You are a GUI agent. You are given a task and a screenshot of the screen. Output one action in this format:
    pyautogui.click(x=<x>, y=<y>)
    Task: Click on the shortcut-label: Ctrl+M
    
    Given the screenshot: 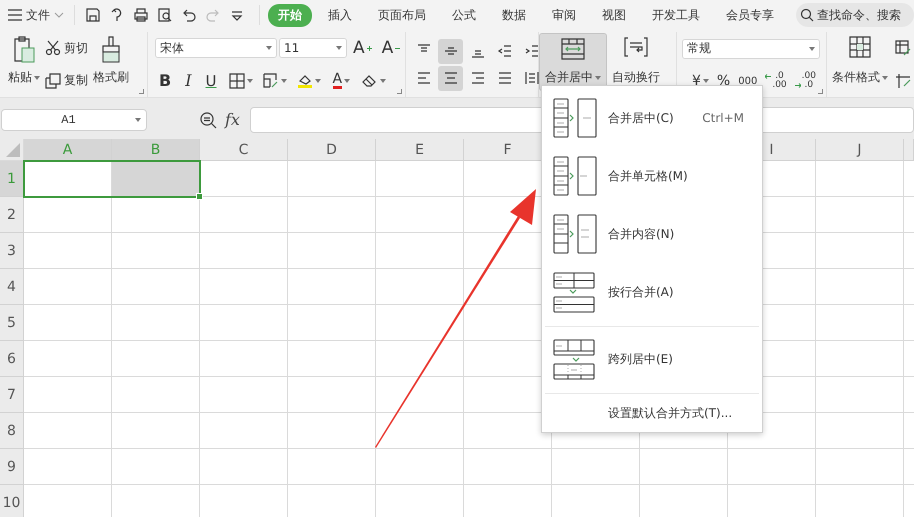 What is the action you would take?
    pyautogui.click(x=723, y=118)
    